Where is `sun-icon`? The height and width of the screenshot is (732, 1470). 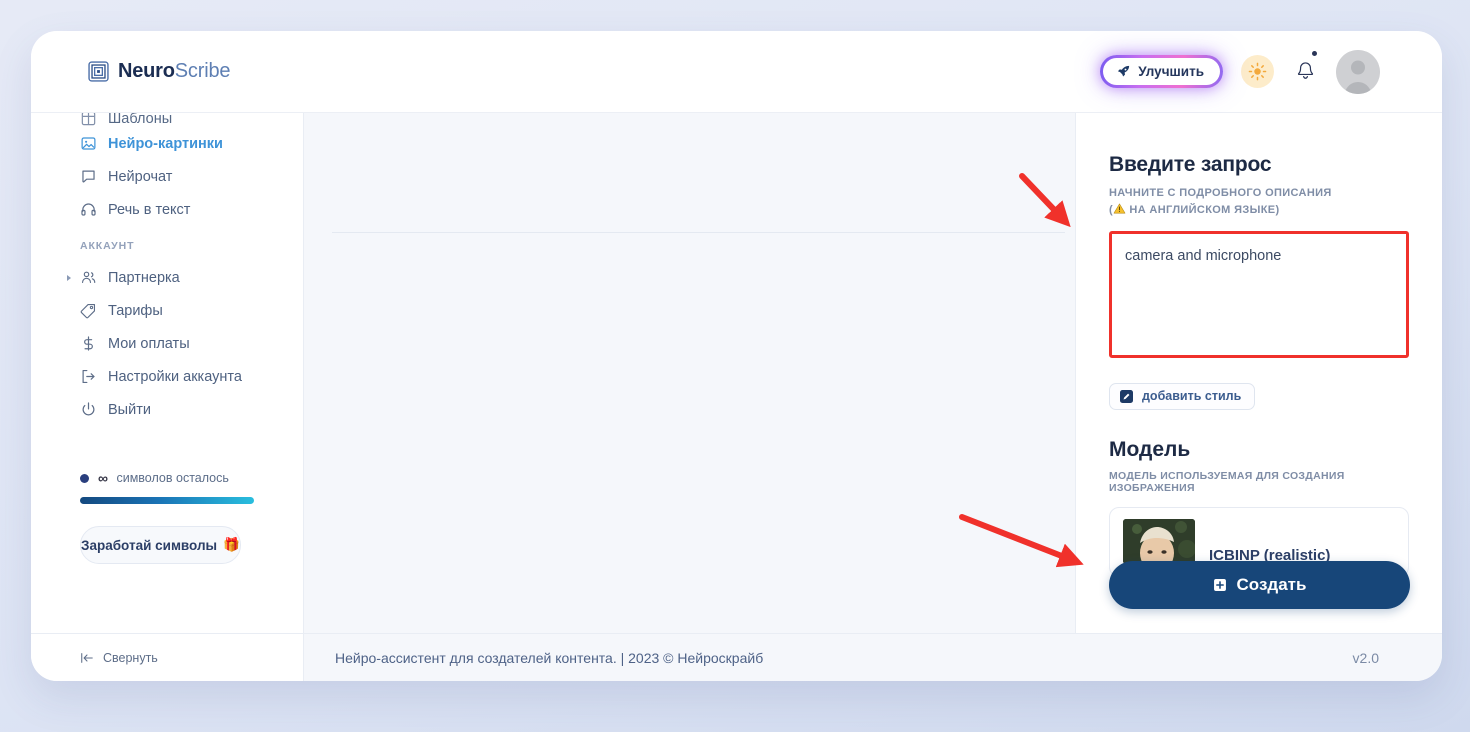 sun-icon is located at coordinates (1257, 71).